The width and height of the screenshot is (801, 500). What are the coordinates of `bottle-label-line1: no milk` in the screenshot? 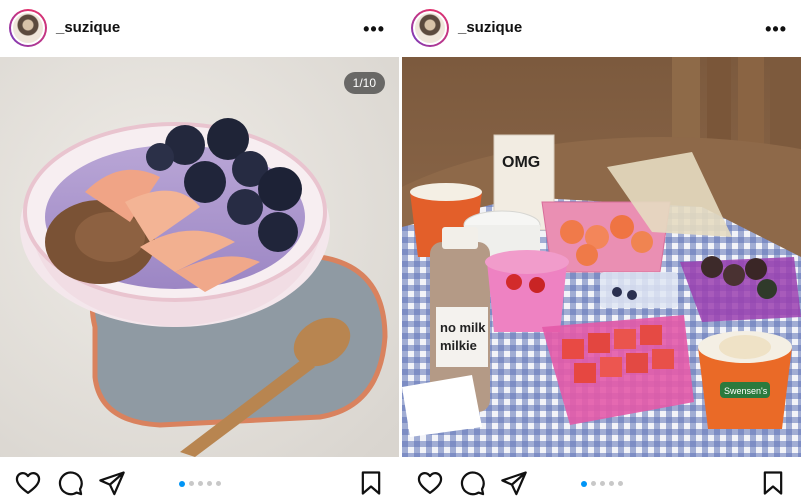 It's located at (463, 327).